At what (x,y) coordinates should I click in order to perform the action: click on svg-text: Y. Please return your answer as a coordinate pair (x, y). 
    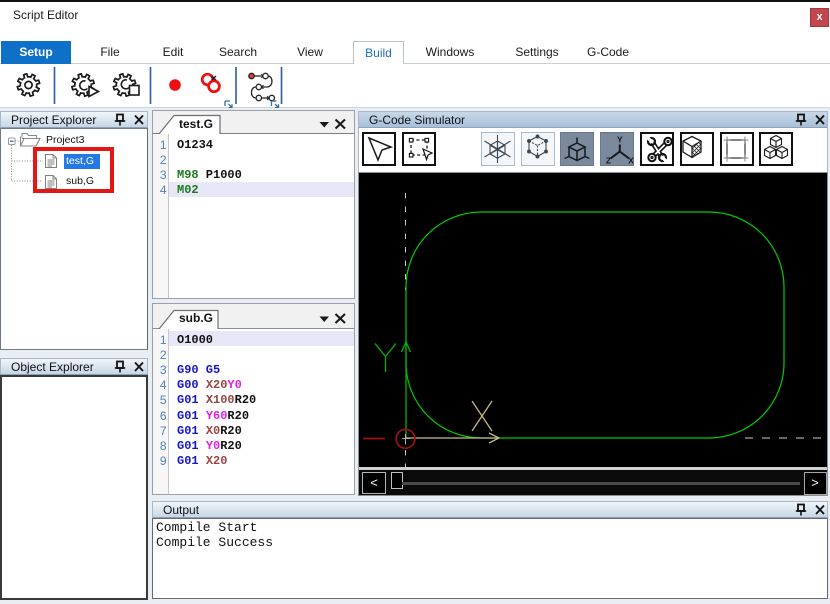
    Looking at the image, I should click on (620, 140).